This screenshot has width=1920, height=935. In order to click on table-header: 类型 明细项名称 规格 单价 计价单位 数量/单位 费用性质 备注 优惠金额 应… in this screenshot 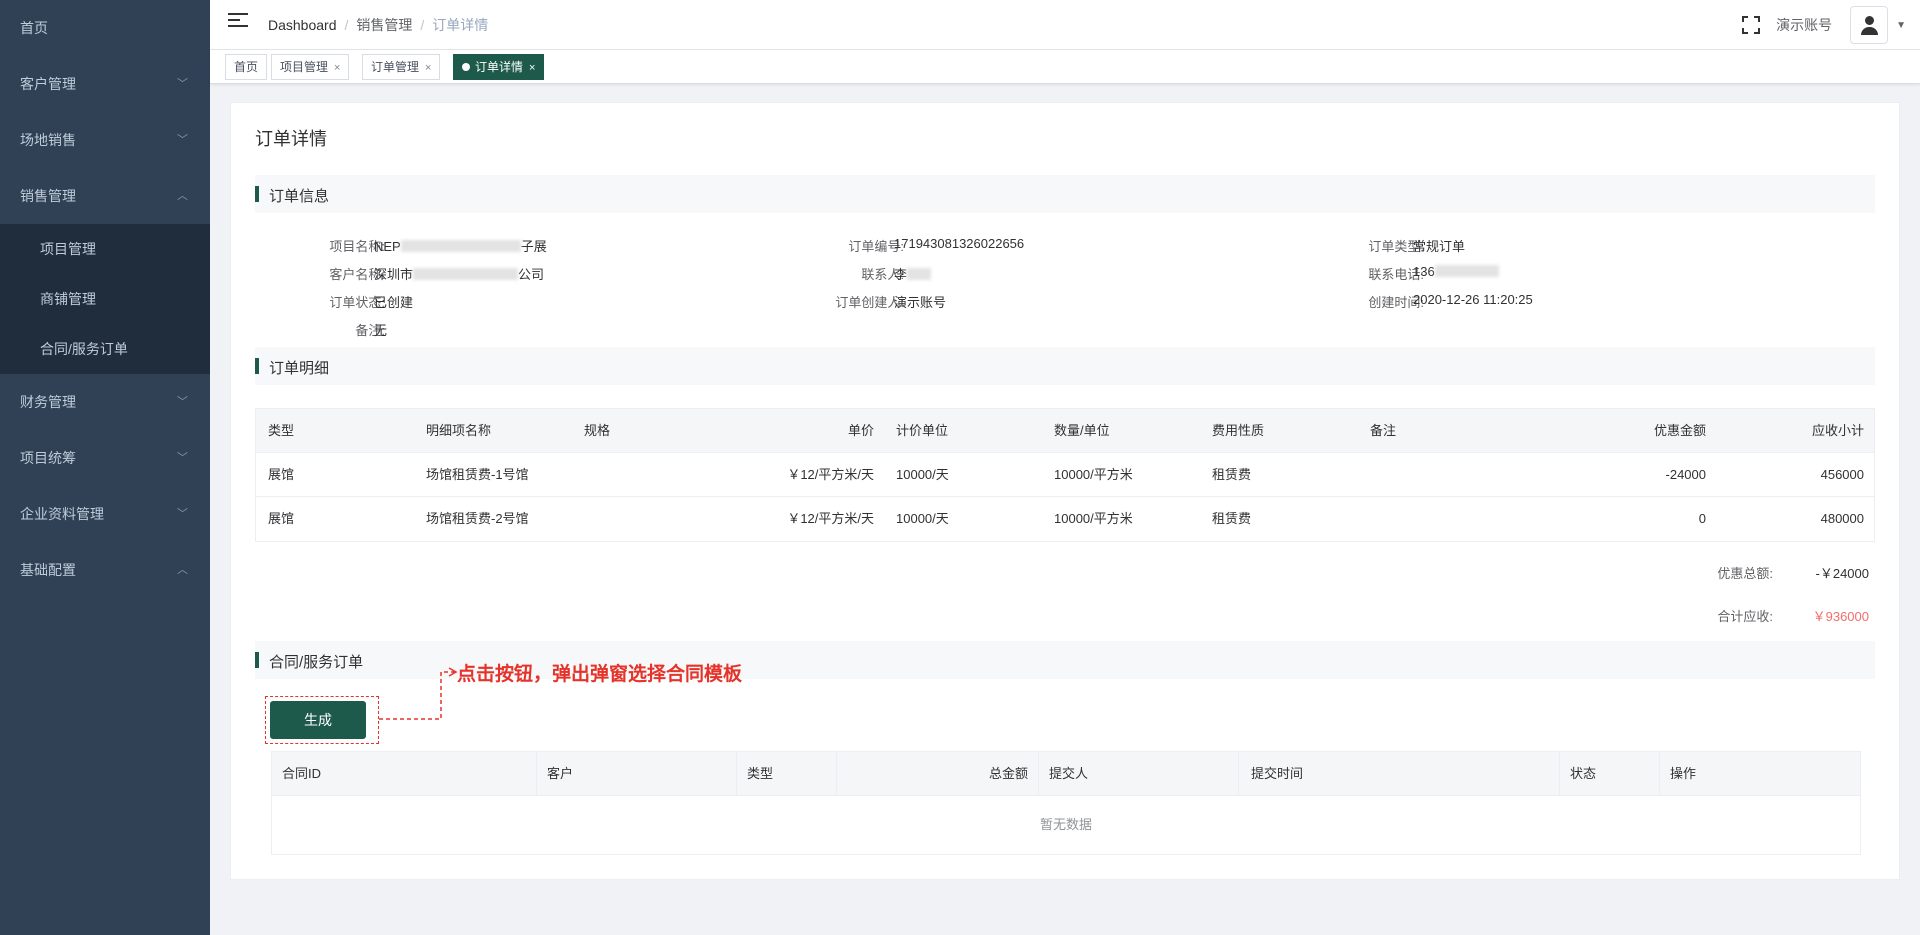, I will do `click(1065, 431)`.